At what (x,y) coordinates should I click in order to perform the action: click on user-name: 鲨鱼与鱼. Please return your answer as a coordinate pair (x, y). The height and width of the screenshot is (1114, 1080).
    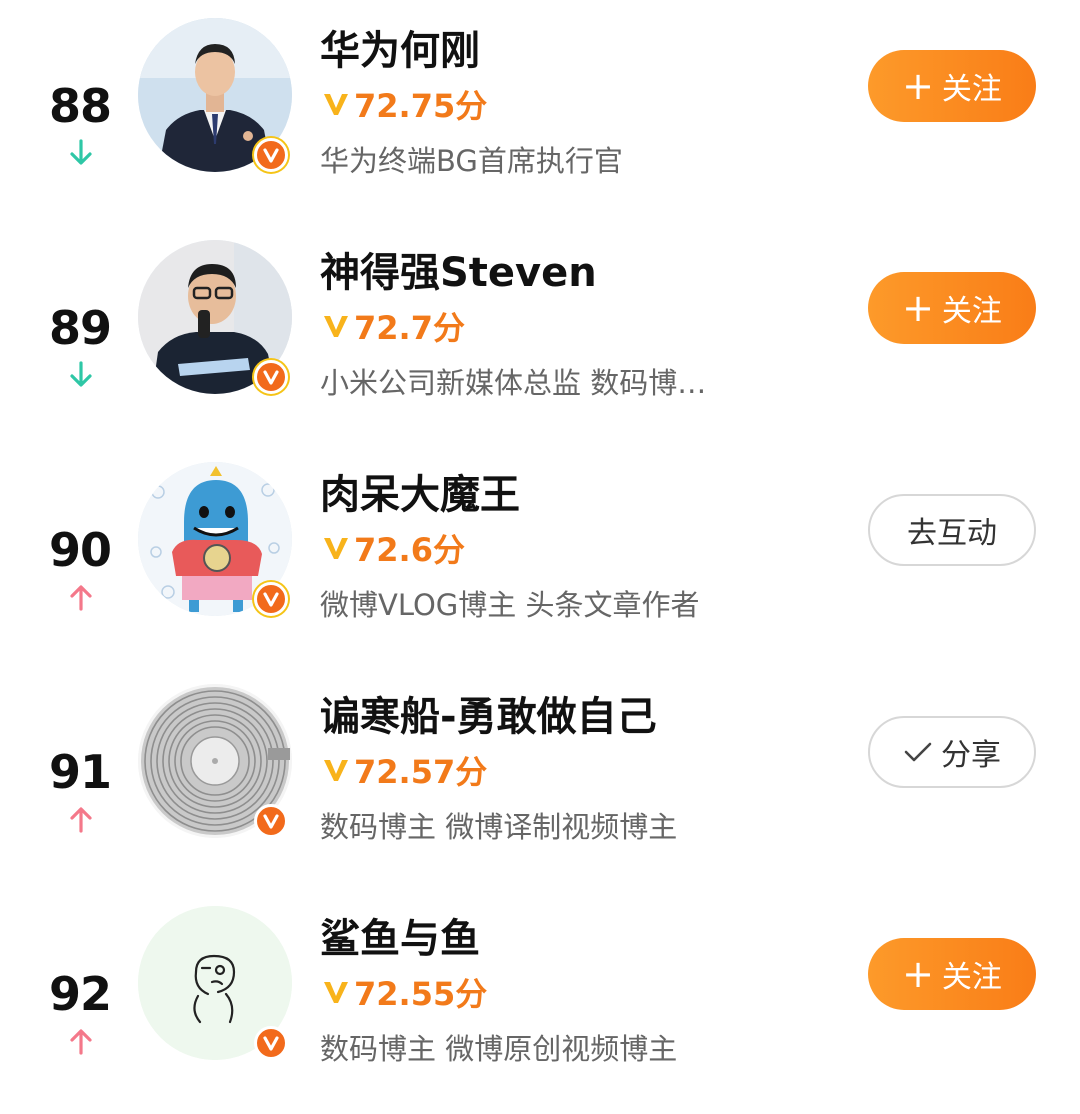
    Looking at the image, I should click on (400, 935).